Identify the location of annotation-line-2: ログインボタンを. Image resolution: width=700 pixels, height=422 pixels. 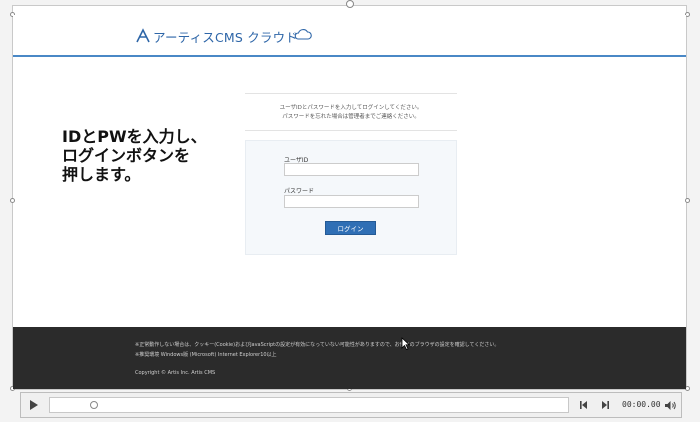
(126, 155).